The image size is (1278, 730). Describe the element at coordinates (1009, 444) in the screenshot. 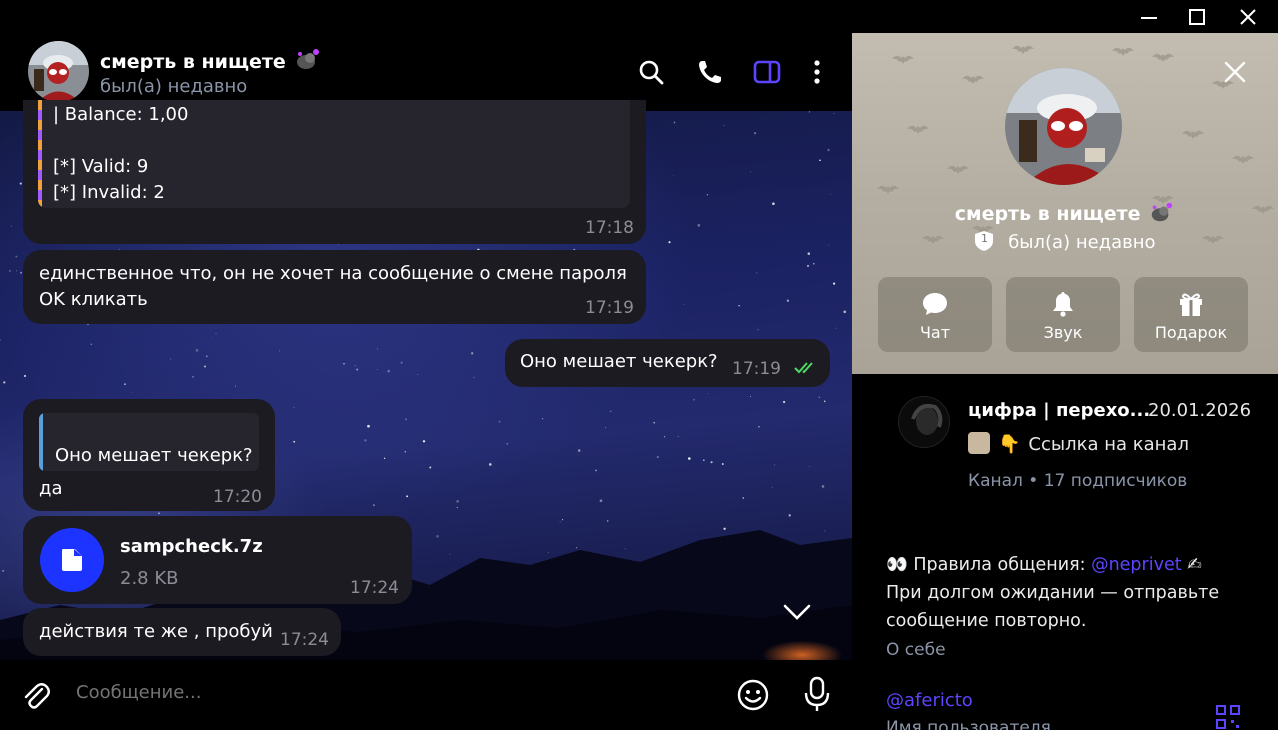

I see `pointing-down-icon: 👇` at that location.